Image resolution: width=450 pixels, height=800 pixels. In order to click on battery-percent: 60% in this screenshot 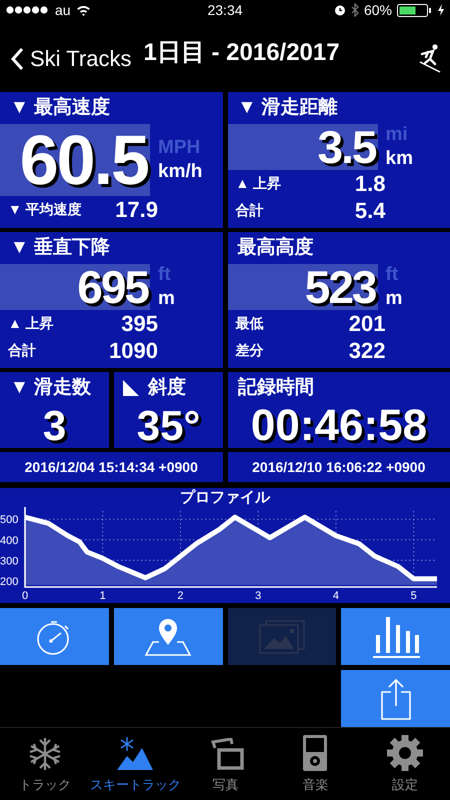, I will do `click(378, 10)`.